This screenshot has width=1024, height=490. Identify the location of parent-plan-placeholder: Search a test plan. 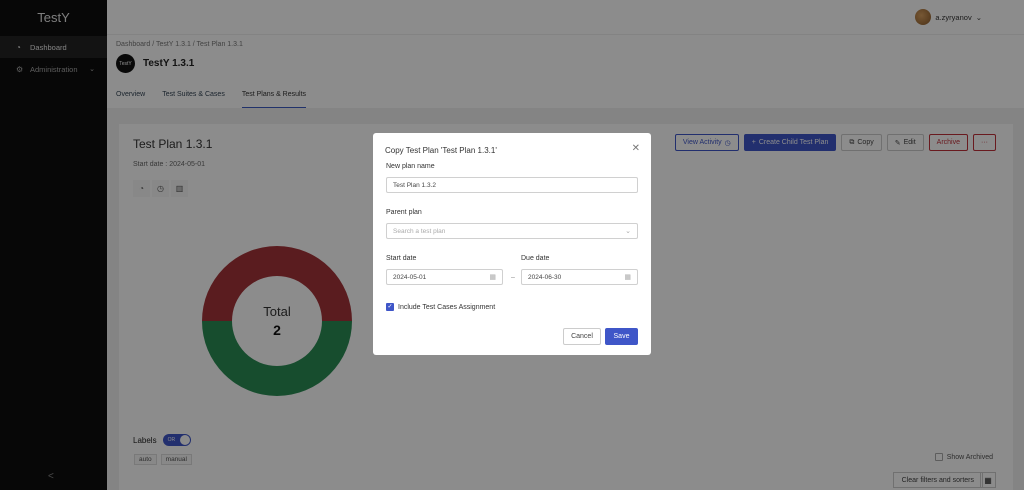
(419, 231).